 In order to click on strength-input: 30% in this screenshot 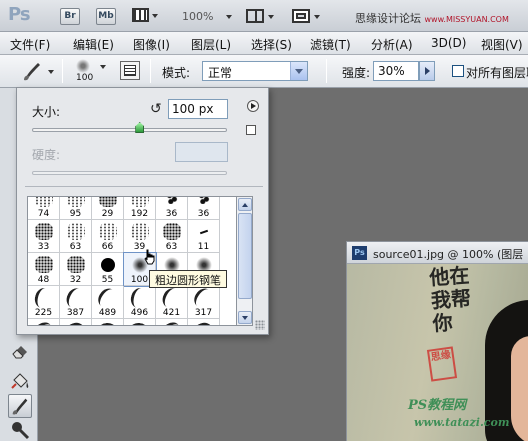, I will do `click(396, 71)`.